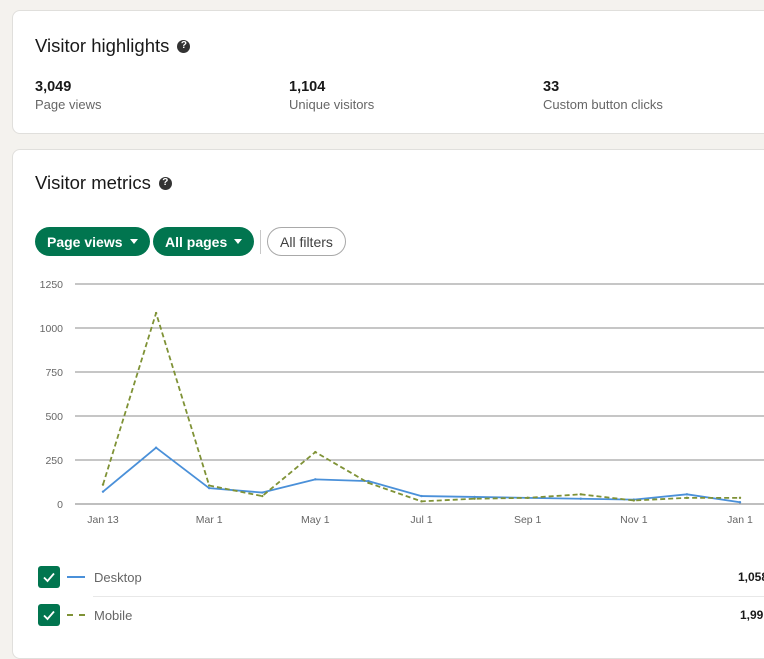 The height and width of the screenshot is (659, 764). Describe the element at coordinates (428, 596) in the screenshot. I see `legend-separator` at that location.